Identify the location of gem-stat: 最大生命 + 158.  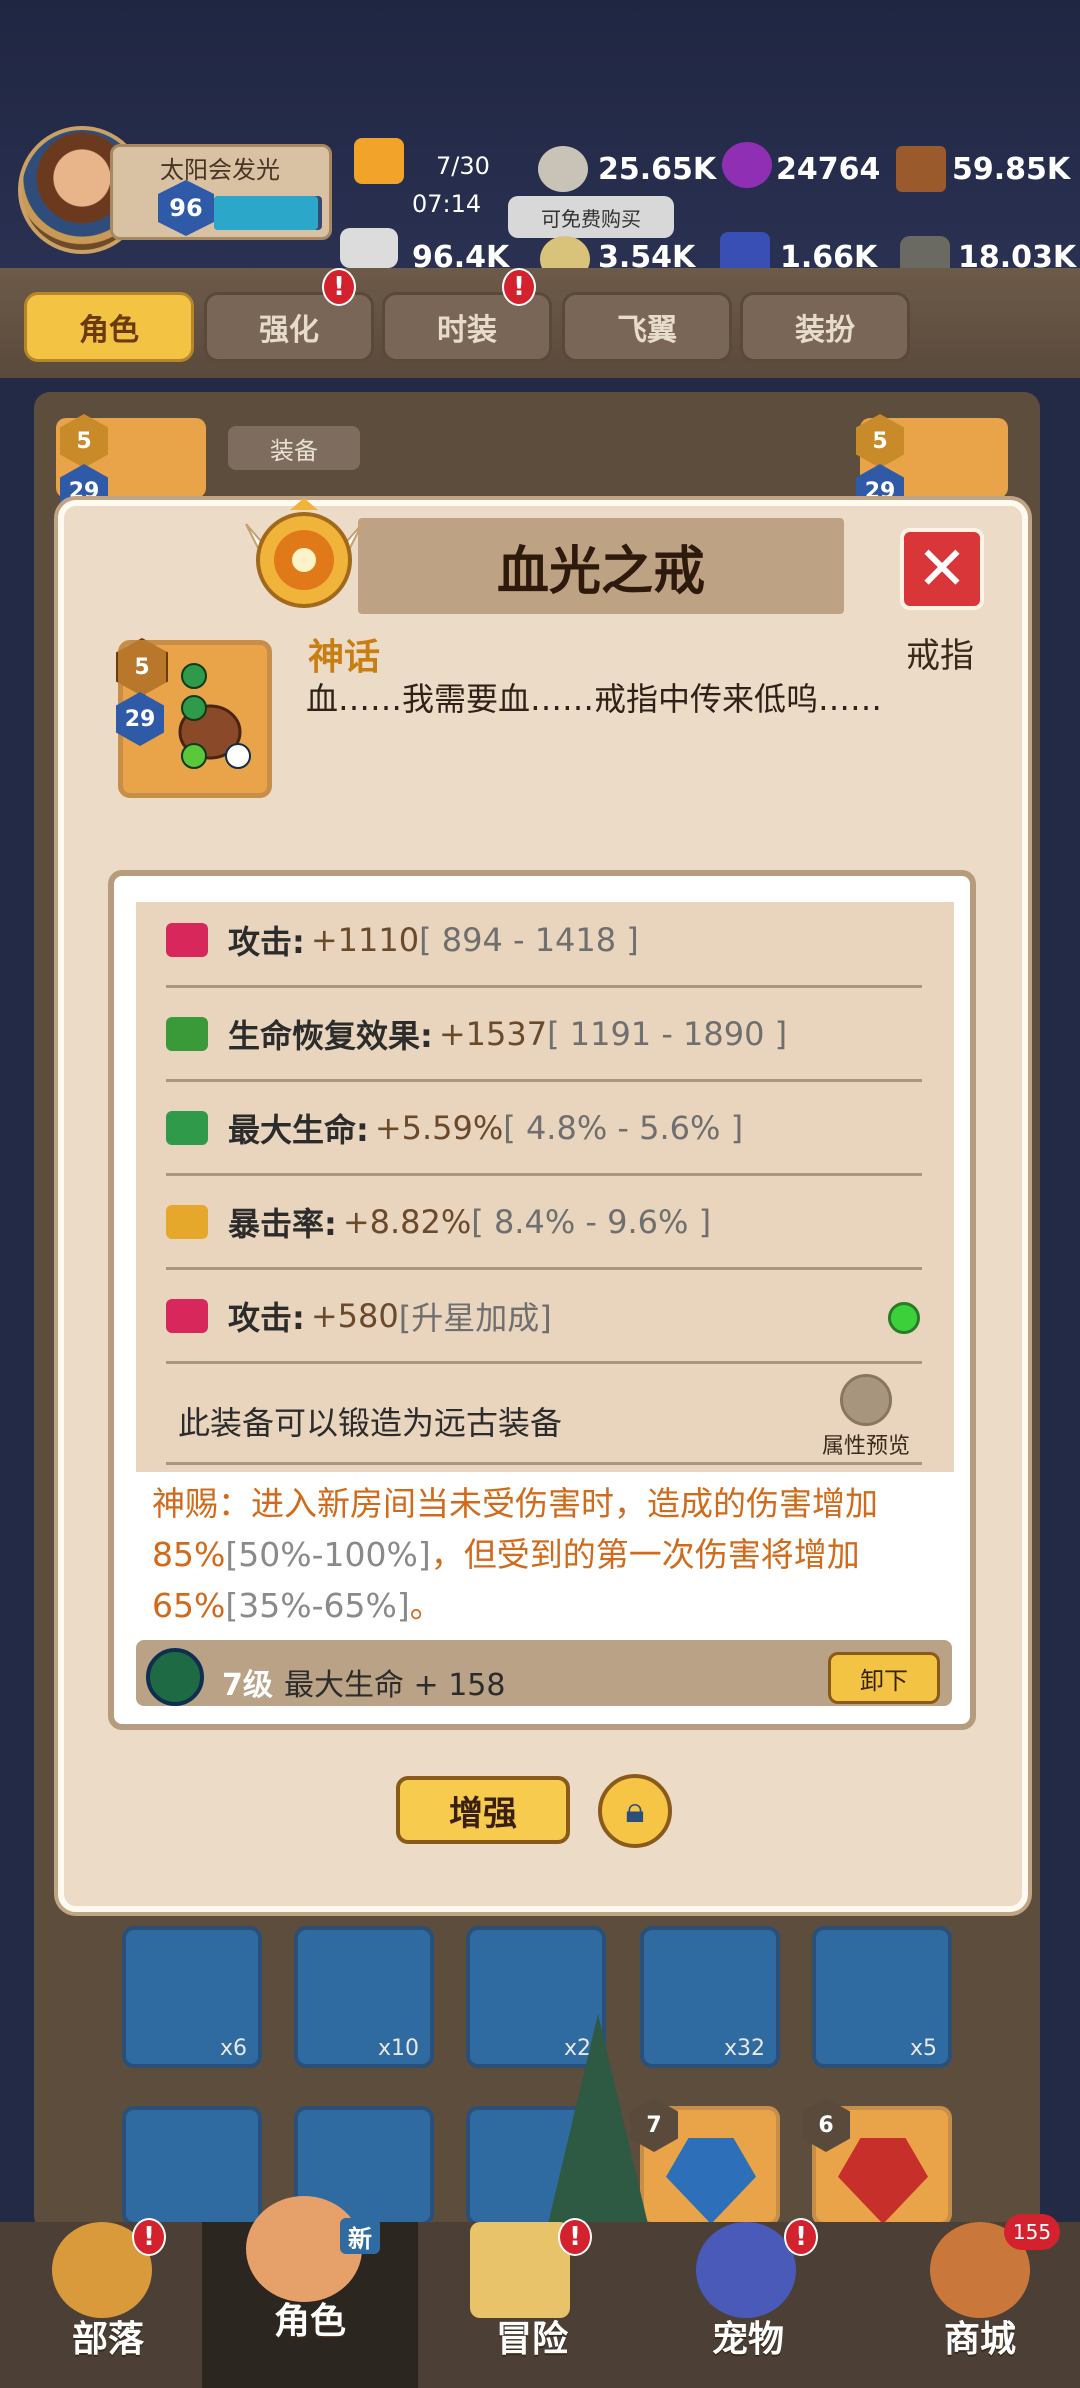
(395, 1685).